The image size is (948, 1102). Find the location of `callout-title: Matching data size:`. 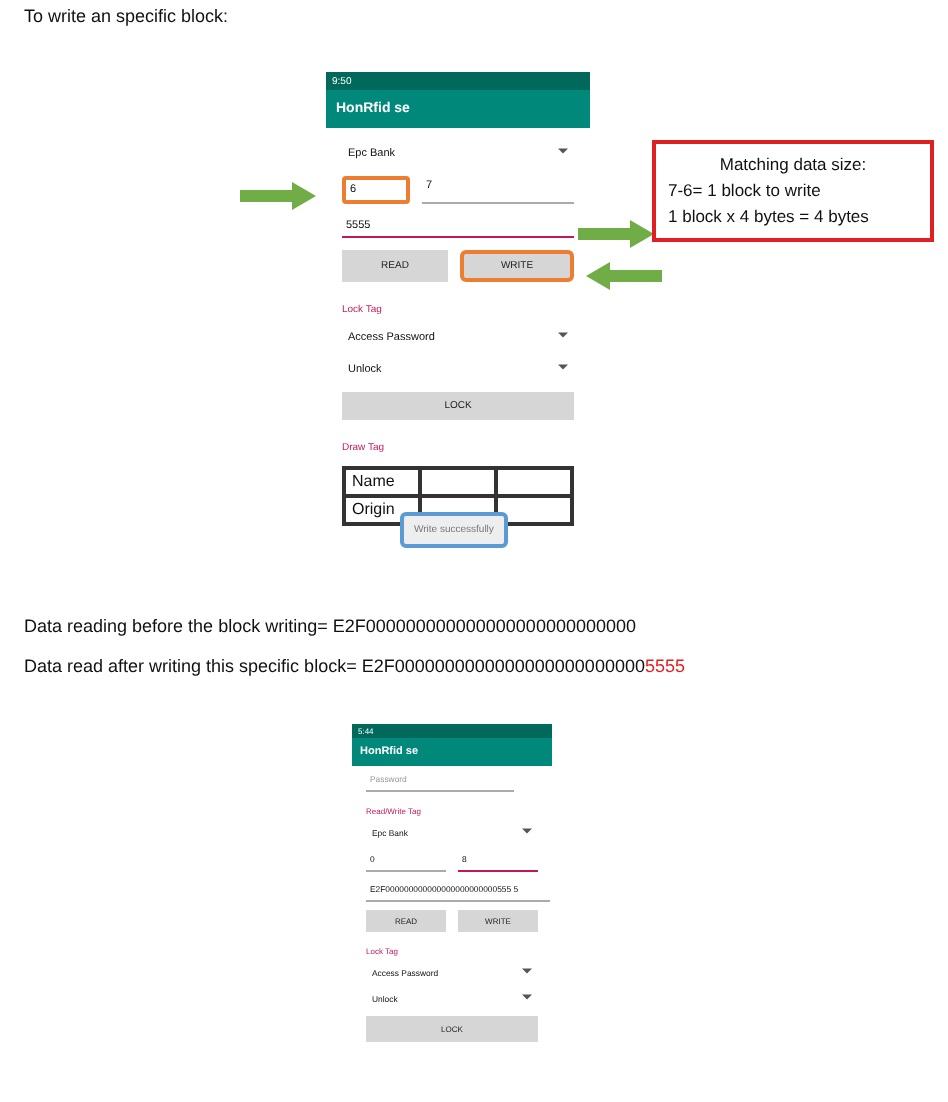

callout-title: Matching data size: is located at coordinates (793, 165).